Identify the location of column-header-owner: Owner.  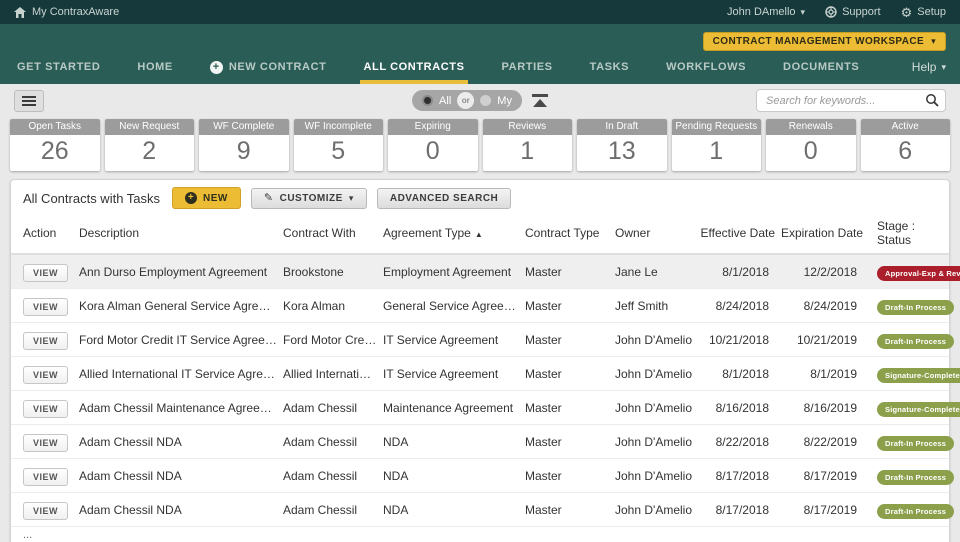
(657, 233).